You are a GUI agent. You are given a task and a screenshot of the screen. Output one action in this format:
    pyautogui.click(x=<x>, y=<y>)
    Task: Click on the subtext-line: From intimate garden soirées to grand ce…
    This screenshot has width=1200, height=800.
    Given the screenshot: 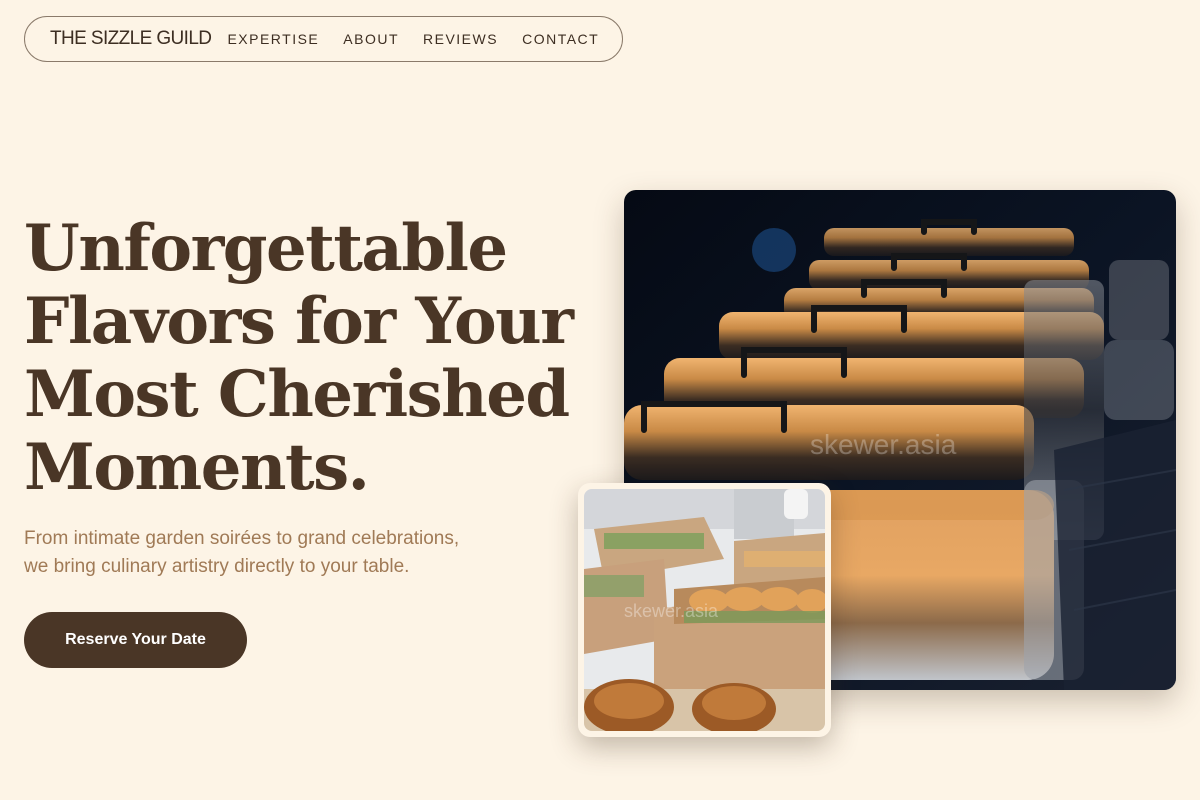 What is the action you would take?
    pyautogui.click(x=242, y=538)
    